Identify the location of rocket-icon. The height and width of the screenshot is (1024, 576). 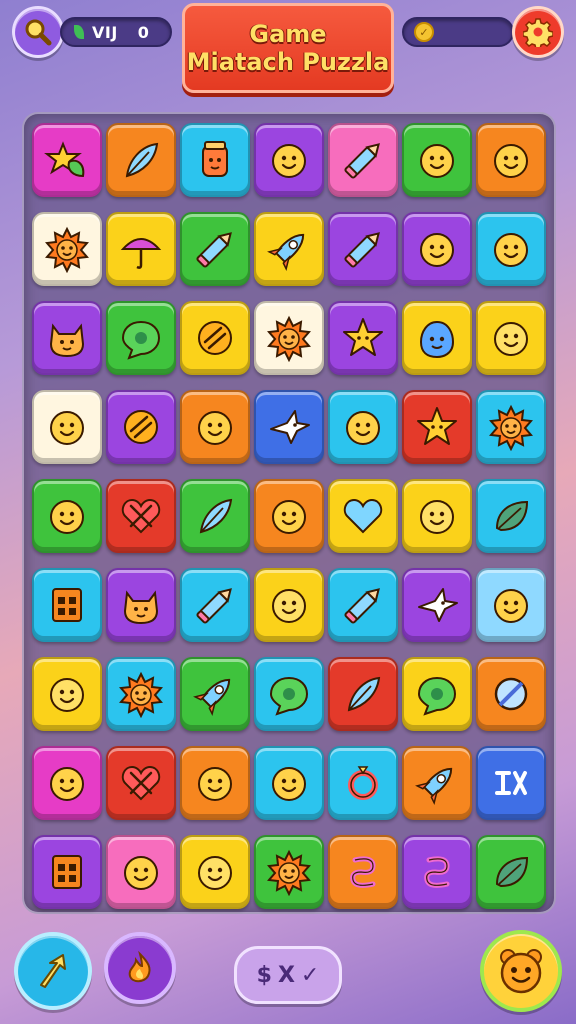
(212, 697).